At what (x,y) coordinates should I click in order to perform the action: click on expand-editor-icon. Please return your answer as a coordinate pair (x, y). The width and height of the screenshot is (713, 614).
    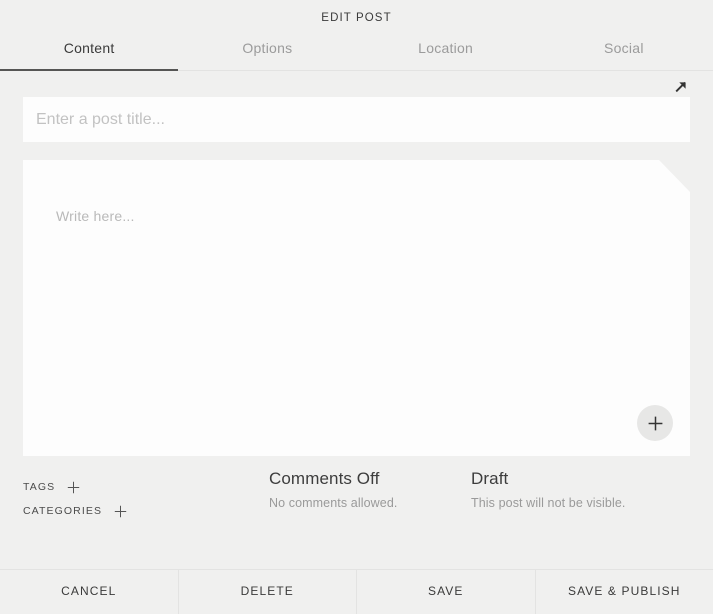
    Looking at the image, I should click on (681, 87).